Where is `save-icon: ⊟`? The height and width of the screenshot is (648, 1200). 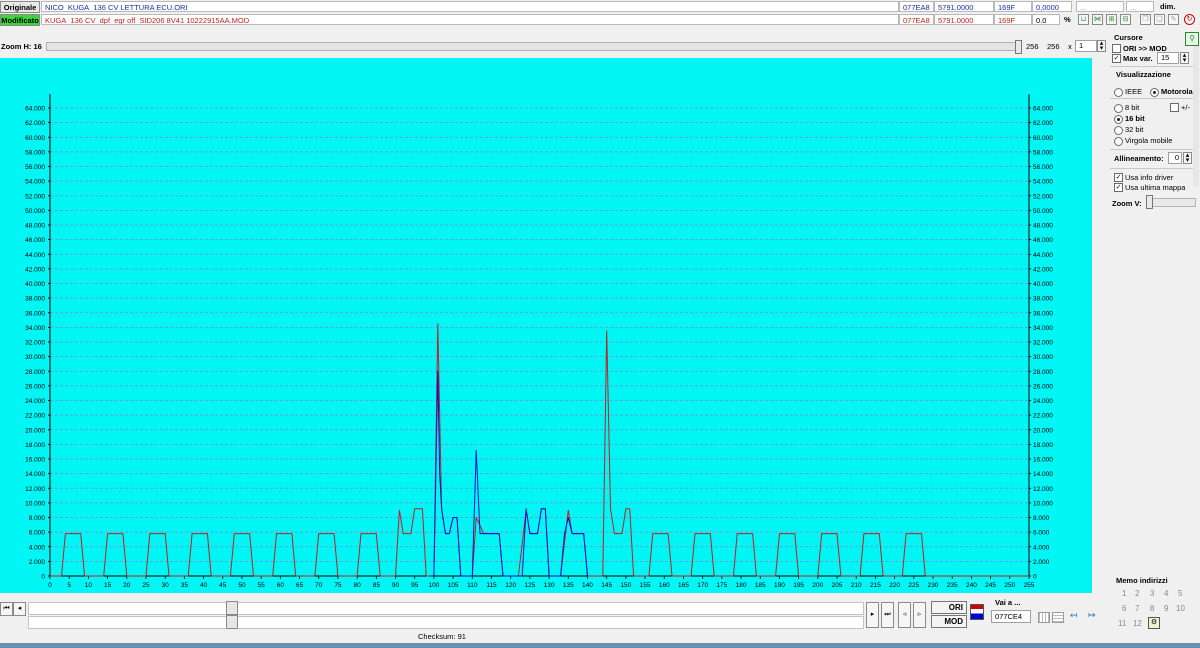 save-icon: ⊟ is located at coordinates (1125, 19).